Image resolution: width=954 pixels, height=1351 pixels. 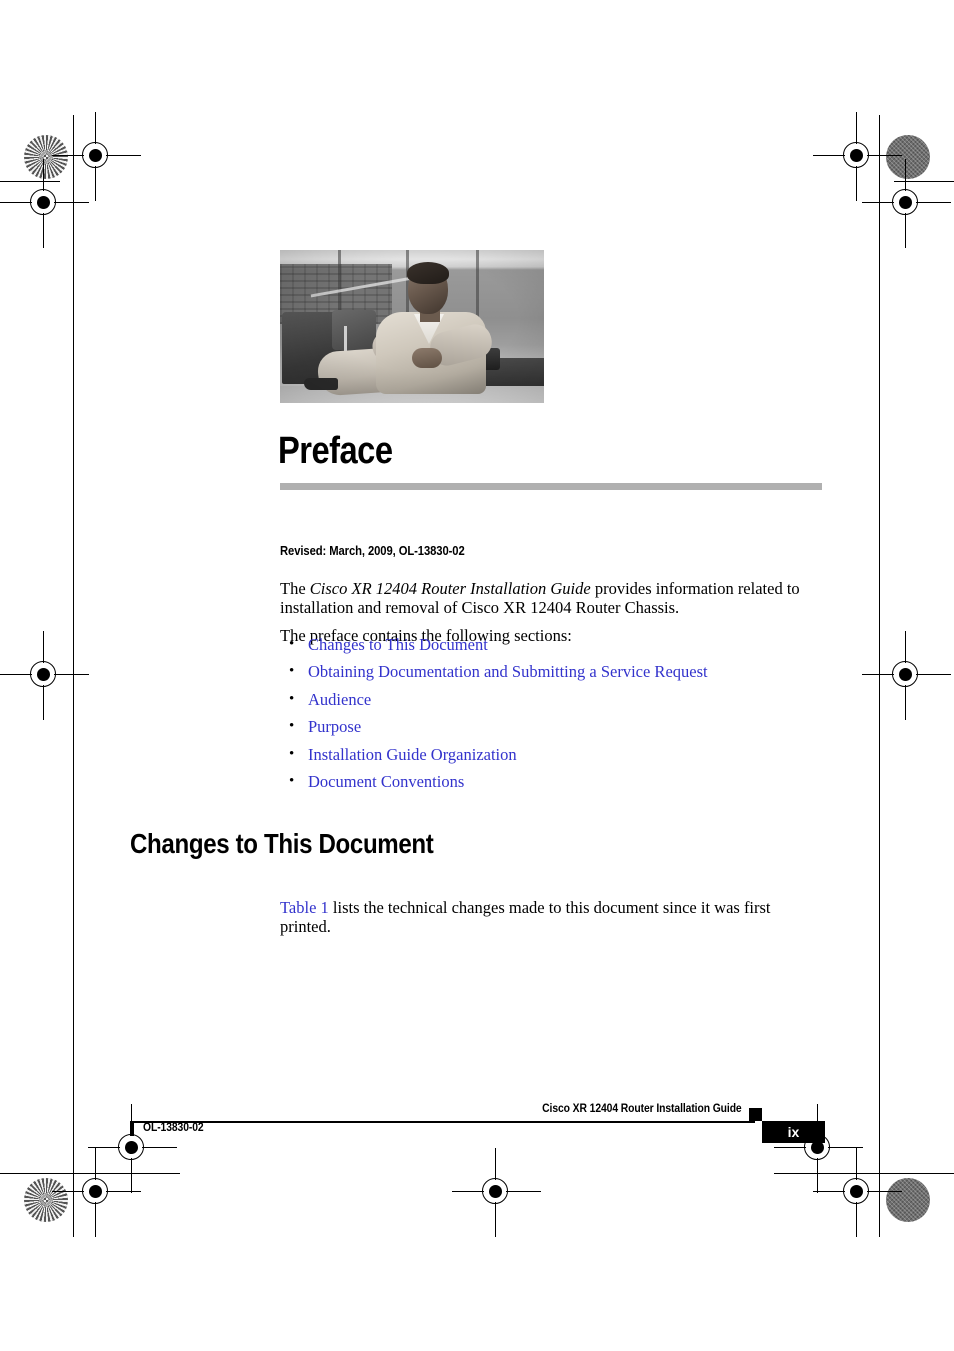 I want to click on link-purpose: Purpose, so click(x=334, y=726).